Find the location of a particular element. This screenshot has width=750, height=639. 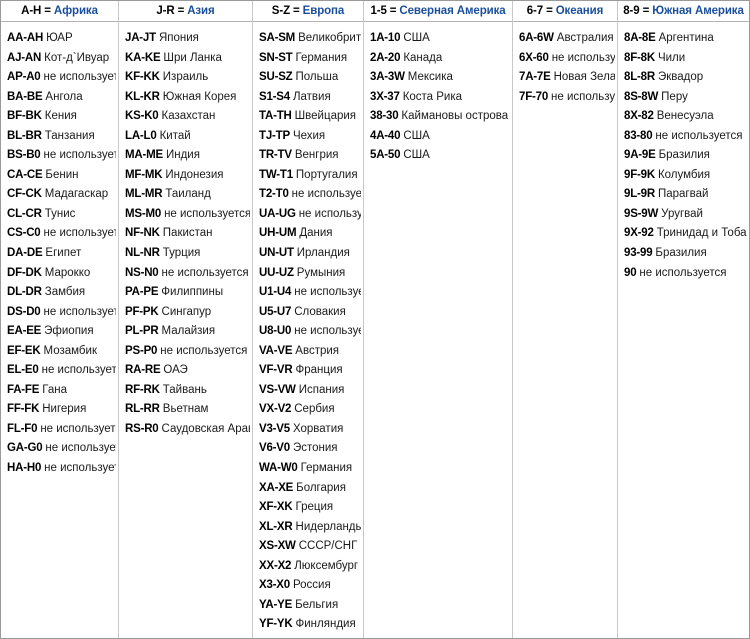

table-row: 8S-8W Перу is located at coordinates (685, 98).